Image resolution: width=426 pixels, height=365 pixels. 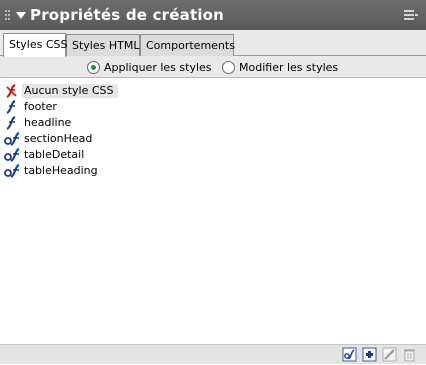 I want to click on list-item: footer, so click(x=32, y=106).